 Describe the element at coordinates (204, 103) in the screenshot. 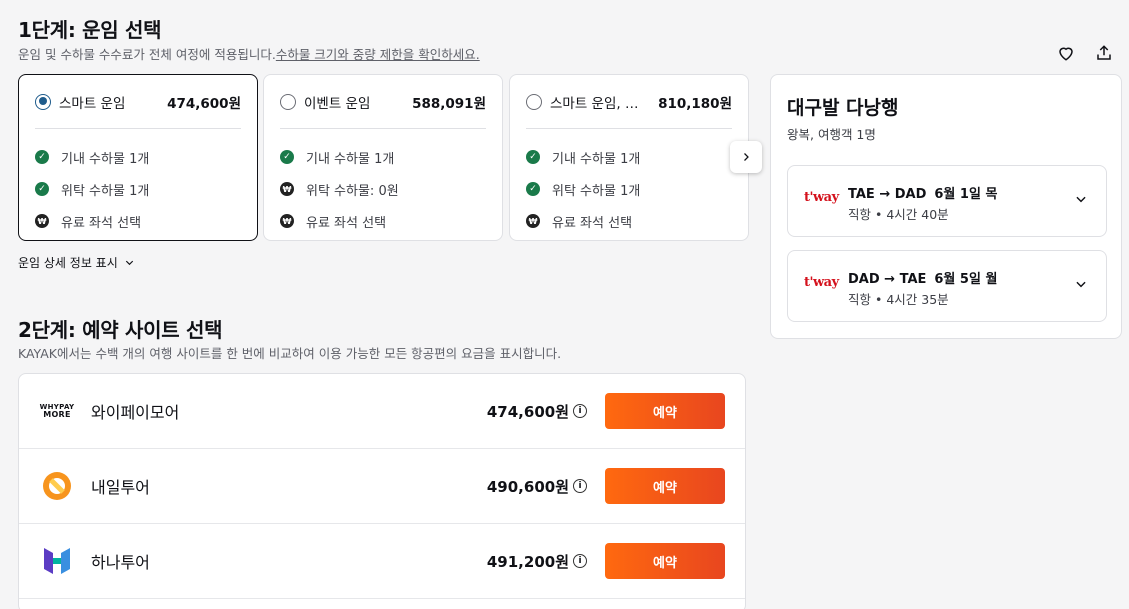

I see `fare-price: 474,600원` at that location.